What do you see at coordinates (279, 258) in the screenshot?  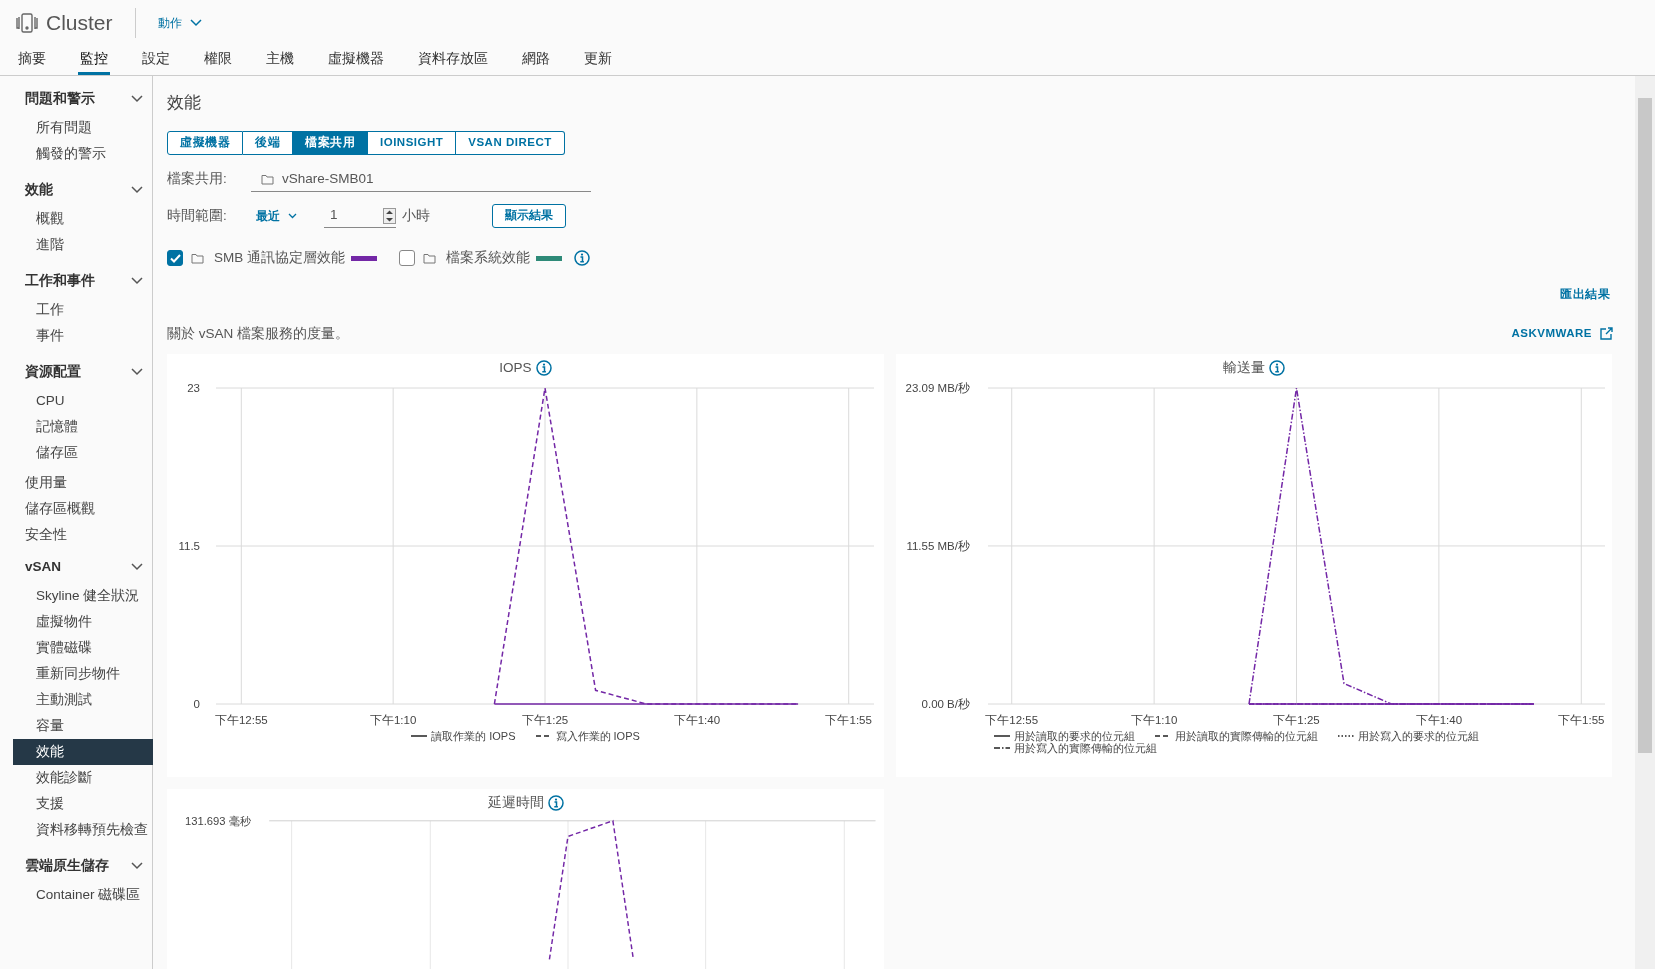 I see `toggle-label: SMB 通訊協定層效能` at bounding box center [279, 258].